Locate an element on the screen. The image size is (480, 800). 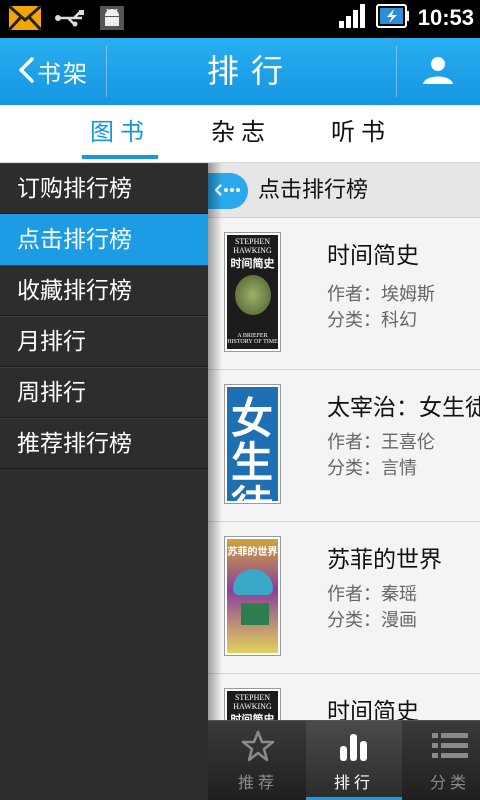
menu-item-click-ranking: 点击排行榜 is located at coordinates (104, 239).